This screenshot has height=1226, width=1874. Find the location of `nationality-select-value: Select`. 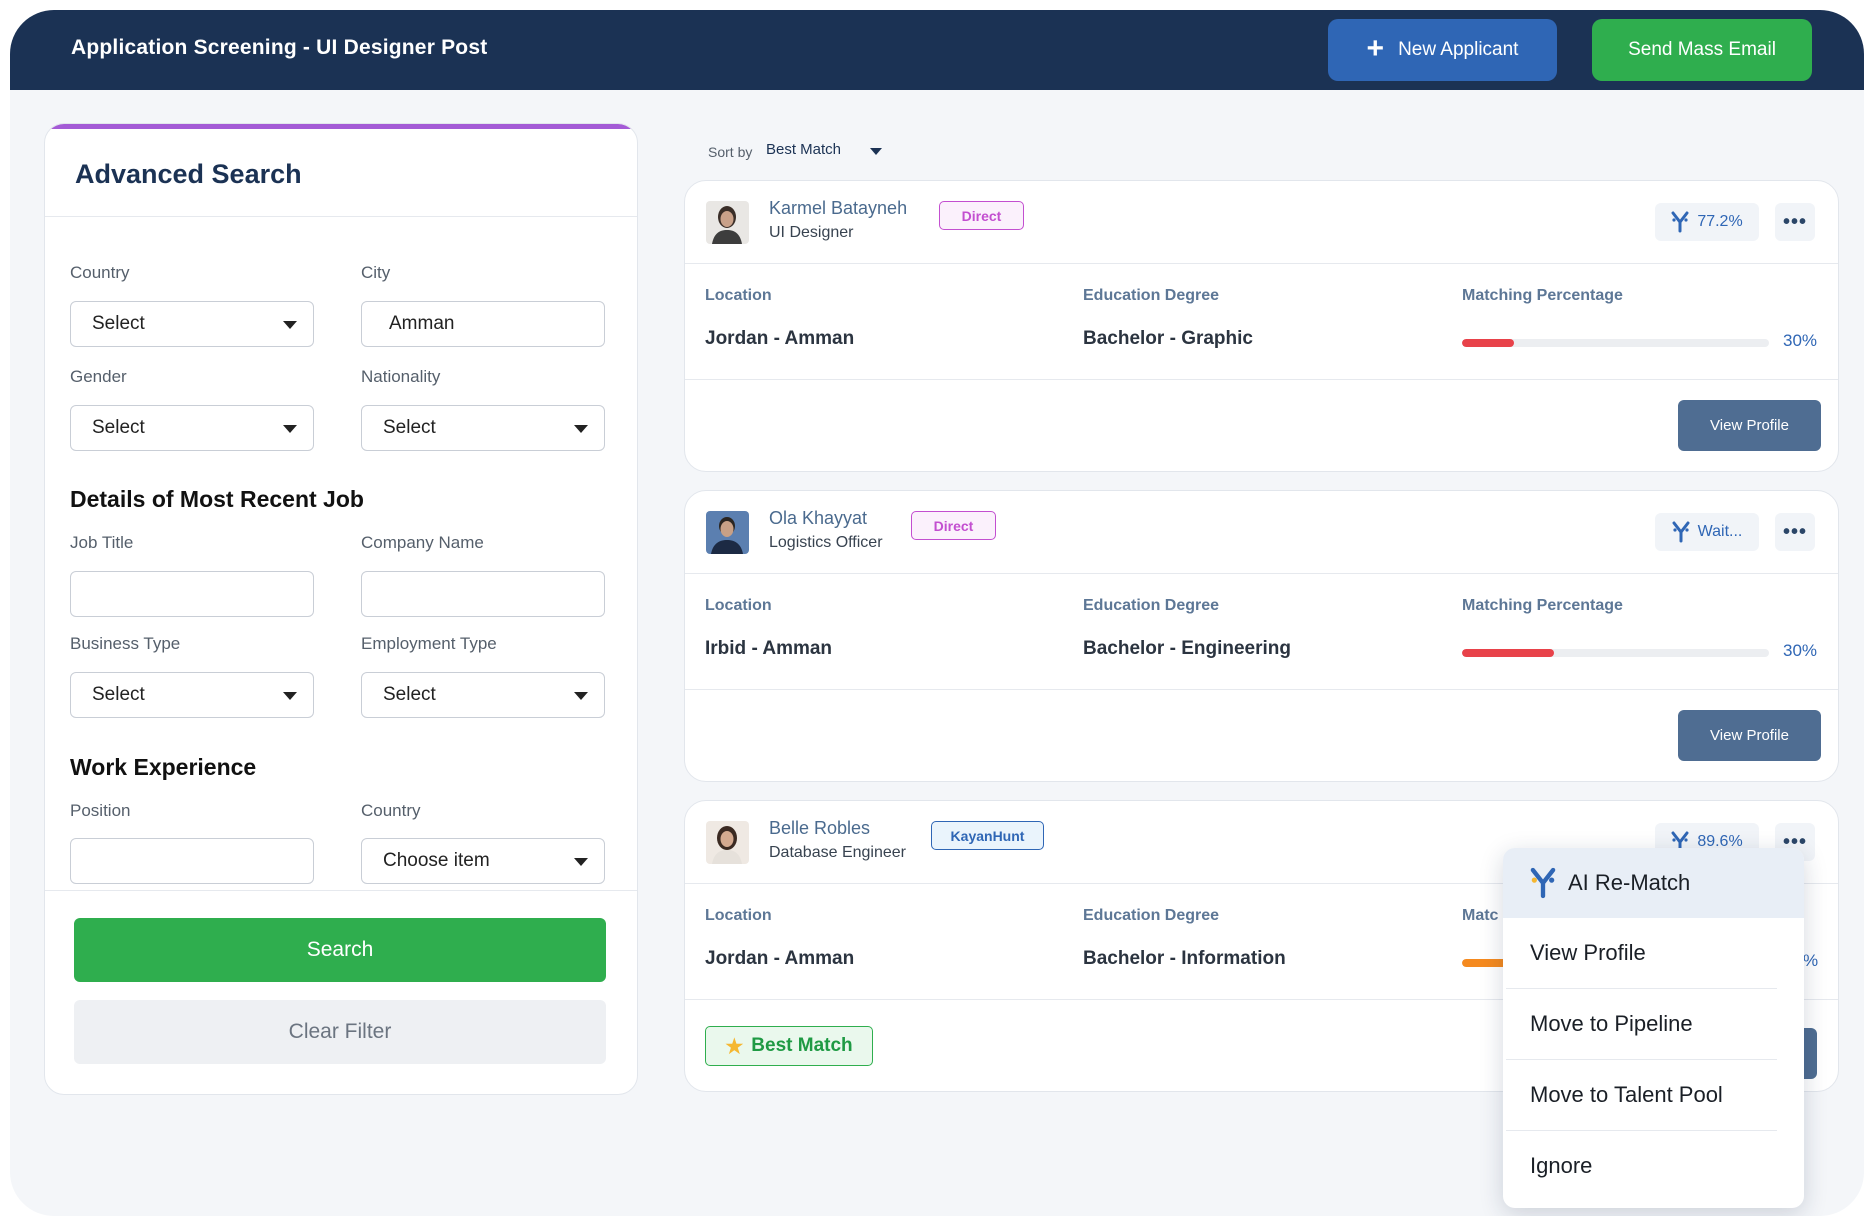

nationality-select-value: Select is located at coordinates (409, 427).